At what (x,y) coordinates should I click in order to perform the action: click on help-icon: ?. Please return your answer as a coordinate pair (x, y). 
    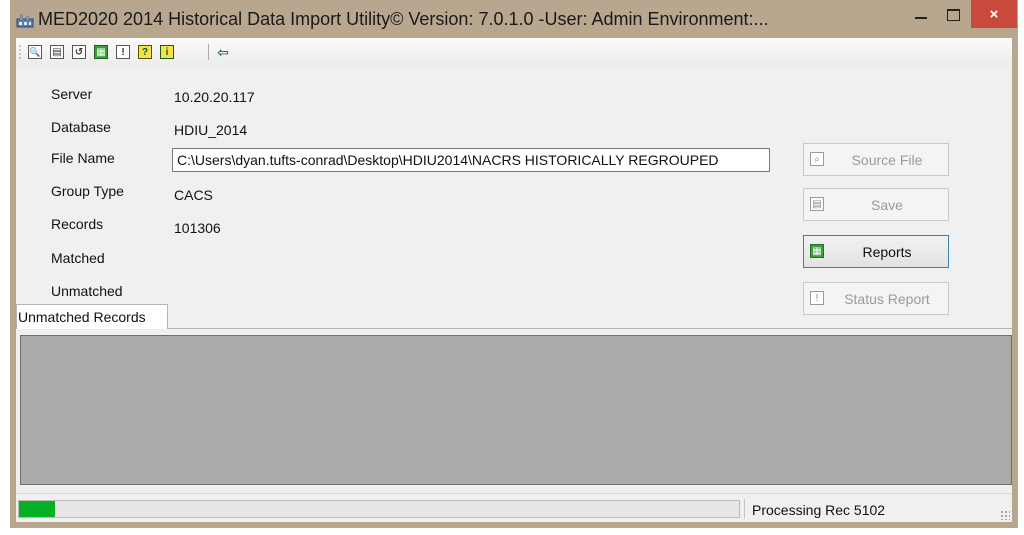
    Looking at the image, I should click on (145, 52).